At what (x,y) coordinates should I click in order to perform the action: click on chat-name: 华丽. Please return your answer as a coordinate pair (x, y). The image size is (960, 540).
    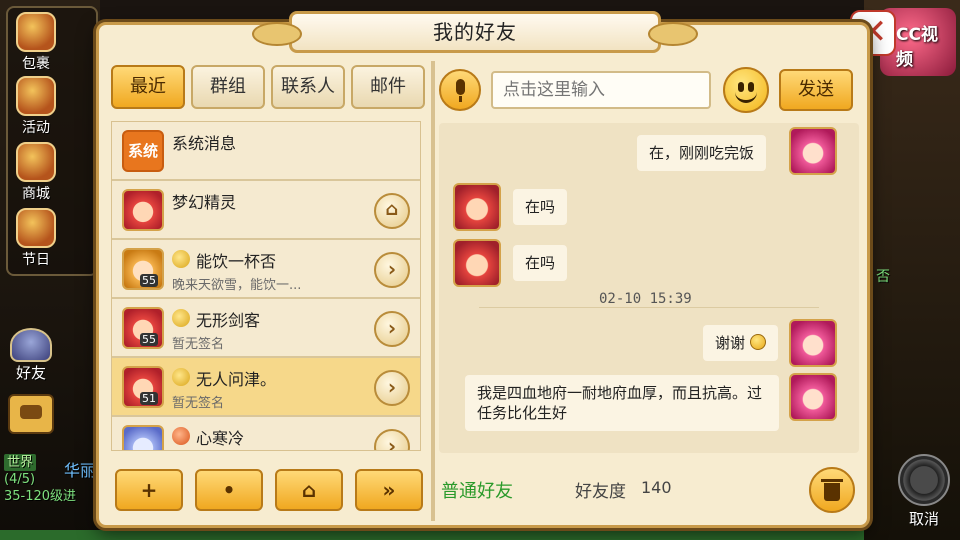
    Looking at the image, I should click on (80, 470).